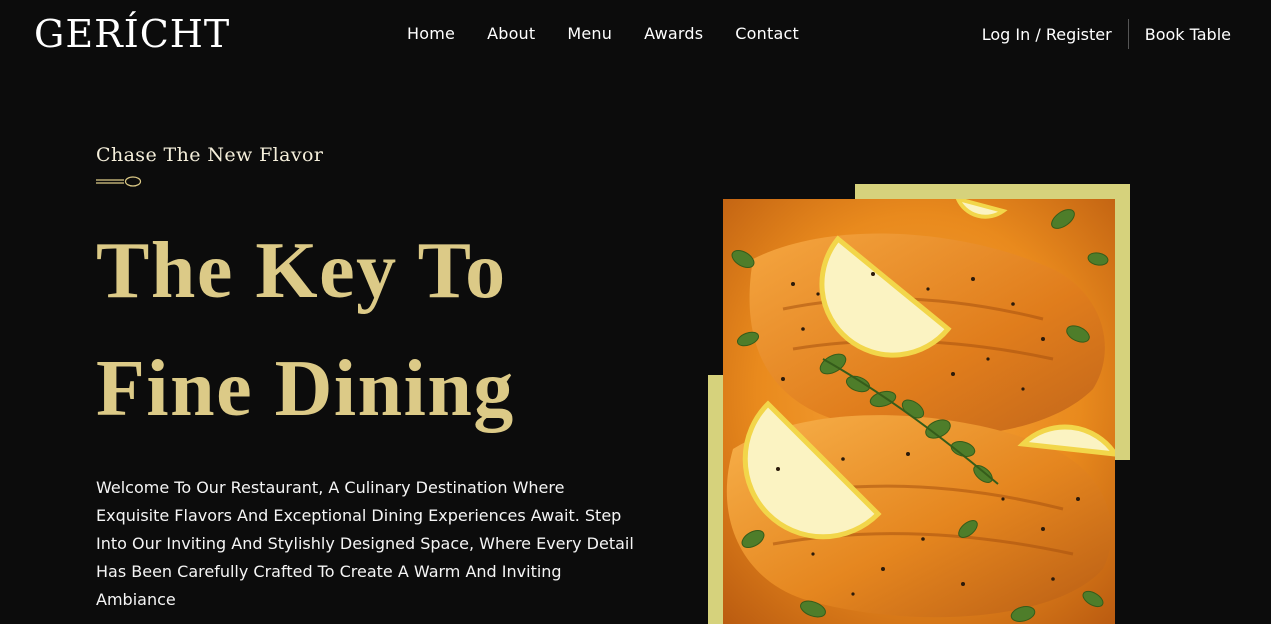  Describe the element at coordinates (305, 330) in the screenshot. I see `hero-headline: The Key To Fine Dining` at that location.